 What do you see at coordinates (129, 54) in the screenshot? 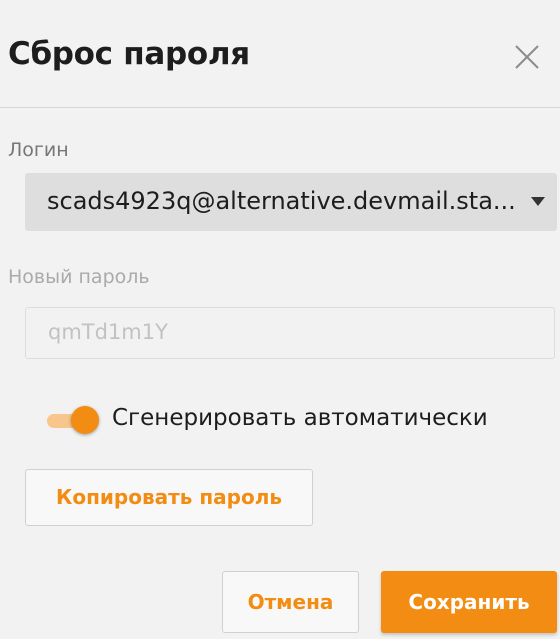
I see `dialog-title: Сброс пароля` at bounding box center [129, 54].